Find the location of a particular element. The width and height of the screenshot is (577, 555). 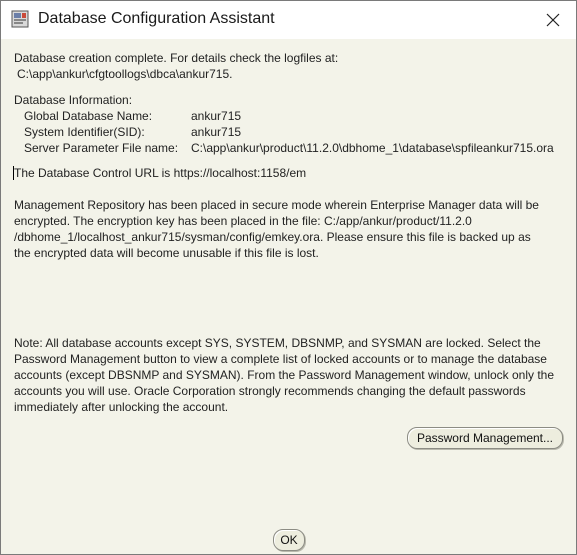

ok-button: OK is located at coordinates (289, 540).